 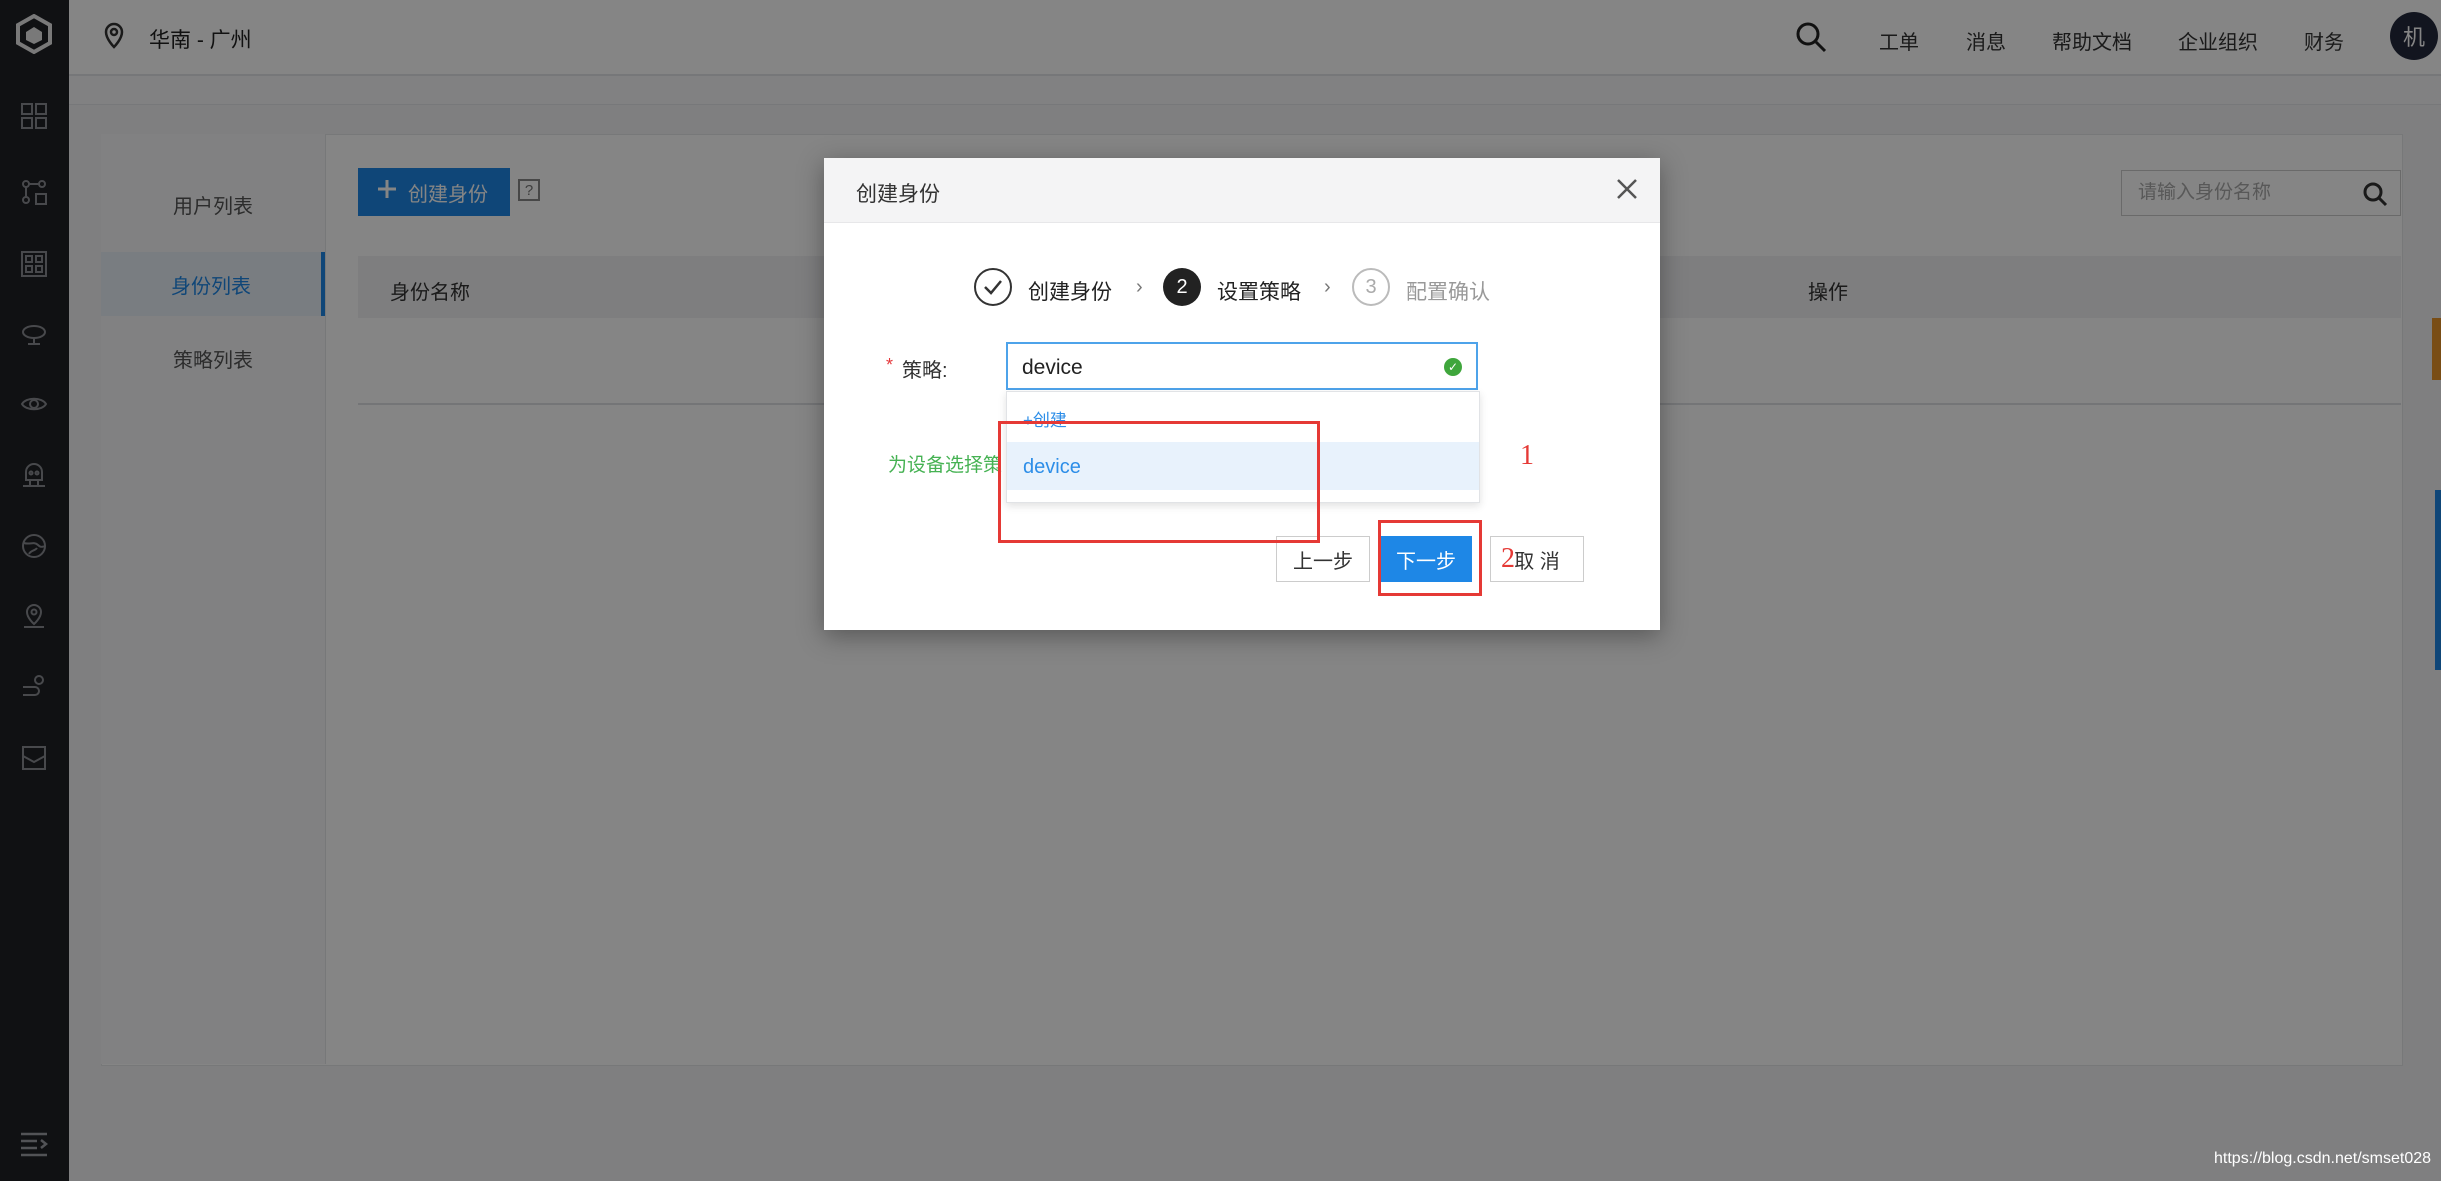 I want to click on step-3-number: 3, so click(x=1371, y=287).